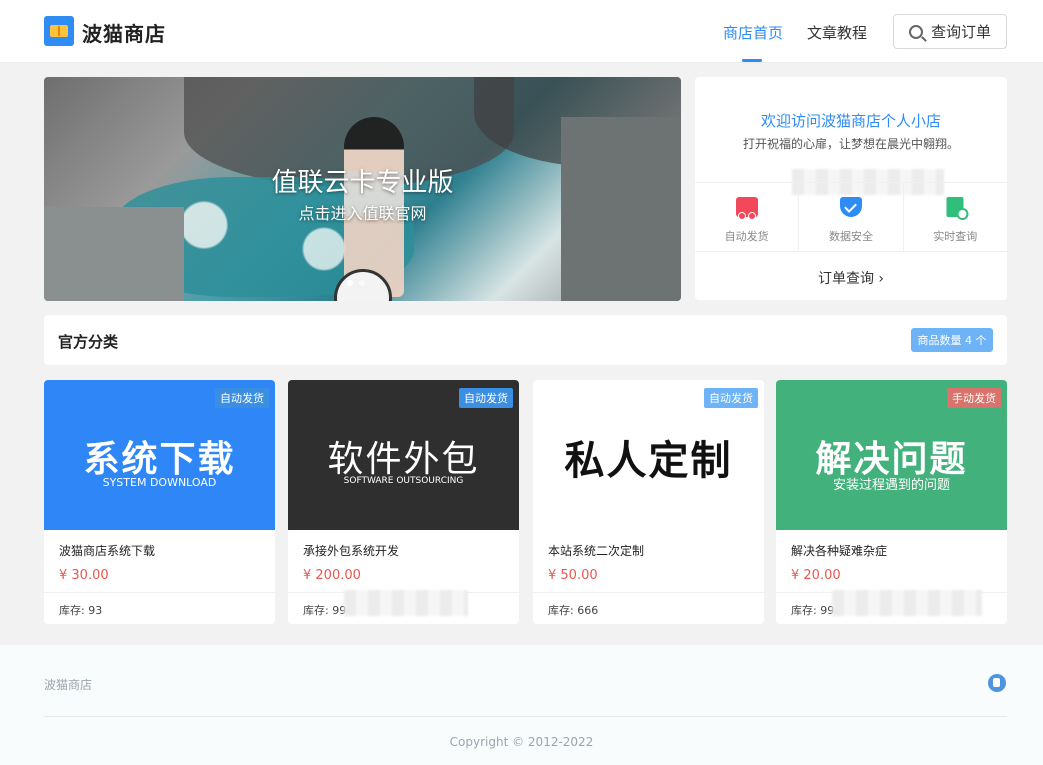 This screenshot has height=765, width=1043. I want to click on feature-data-security: 数据安全, so click(851, 217).